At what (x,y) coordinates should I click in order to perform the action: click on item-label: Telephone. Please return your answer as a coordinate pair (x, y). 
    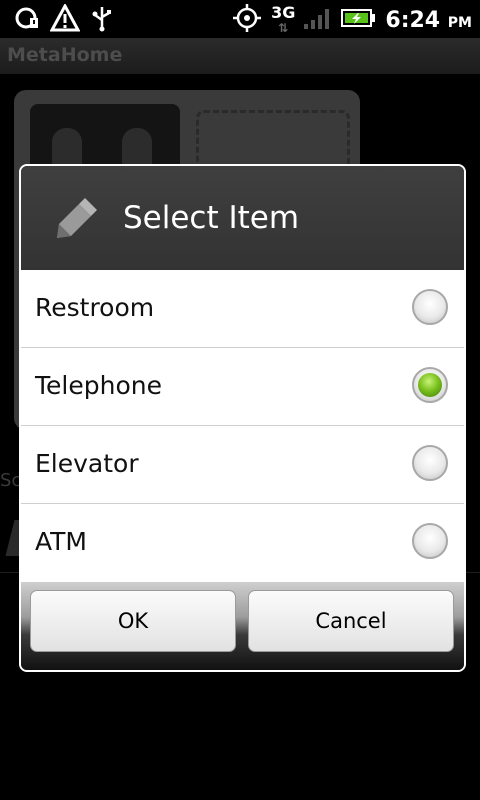
    Looking at the image, I should click on (98, 385).